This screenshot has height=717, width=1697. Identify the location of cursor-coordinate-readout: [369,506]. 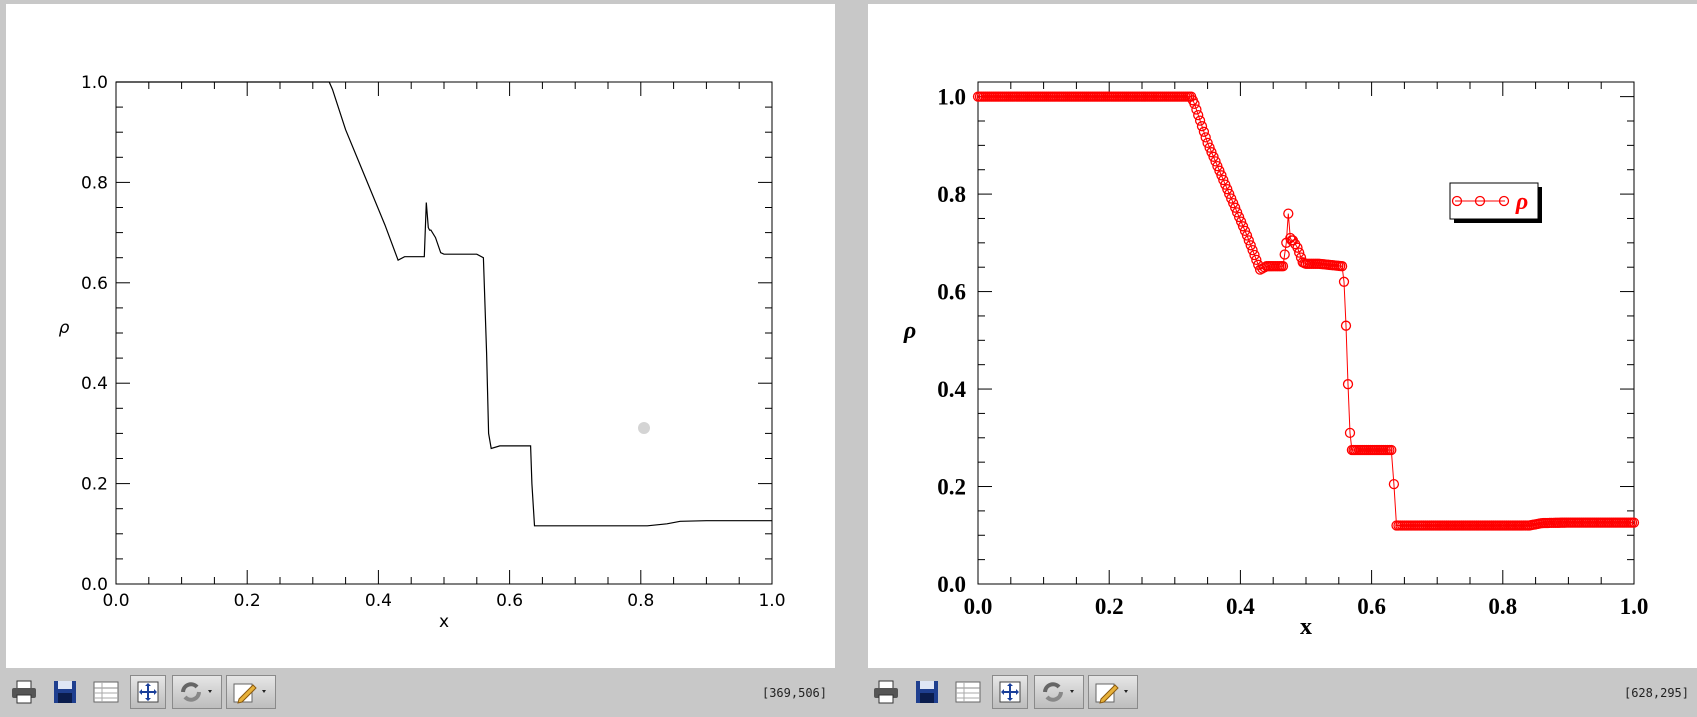
(794, 693).